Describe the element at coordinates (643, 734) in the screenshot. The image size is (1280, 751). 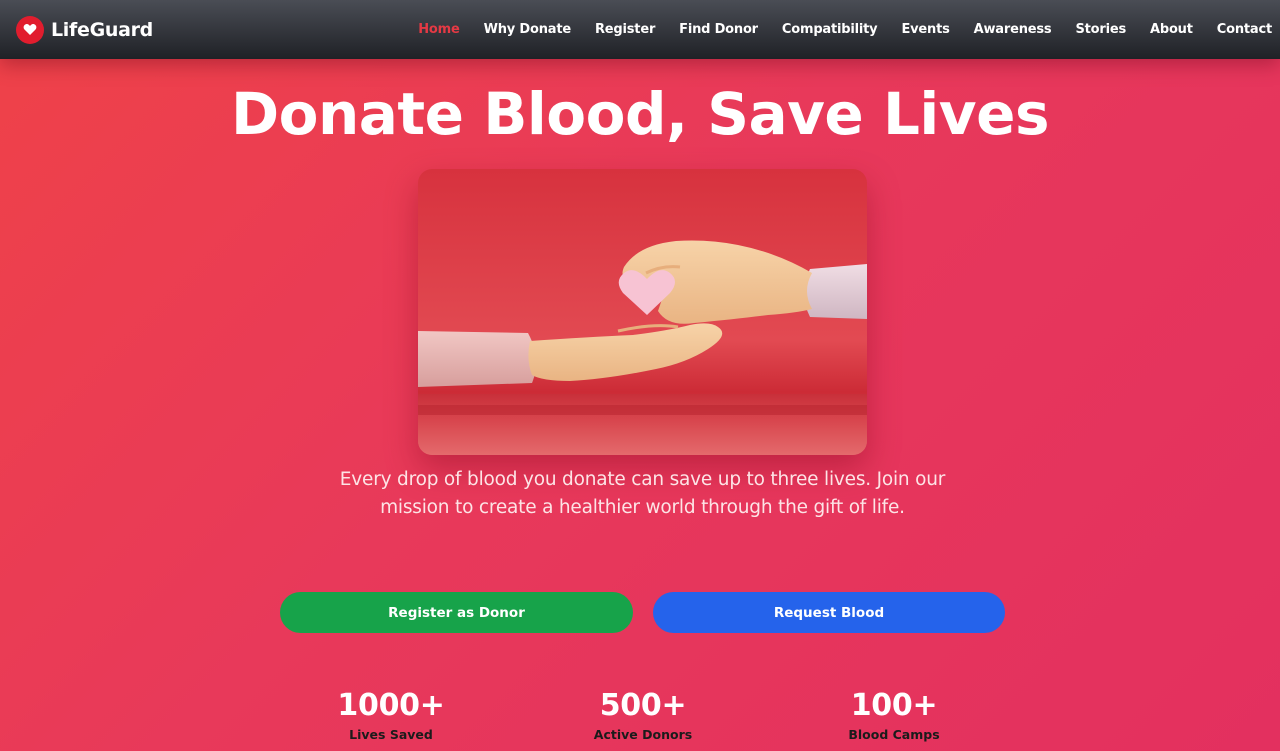
I see `stat-label: Active Donors` at that location.